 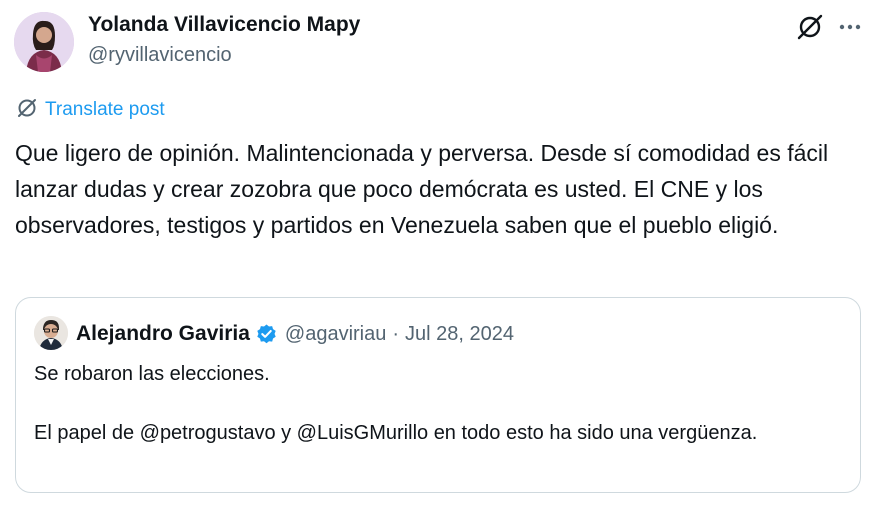 What do you see at coordinates (850, 27) in the screenshot?
I see `more-options-icon` at bounding box center [850, 27].